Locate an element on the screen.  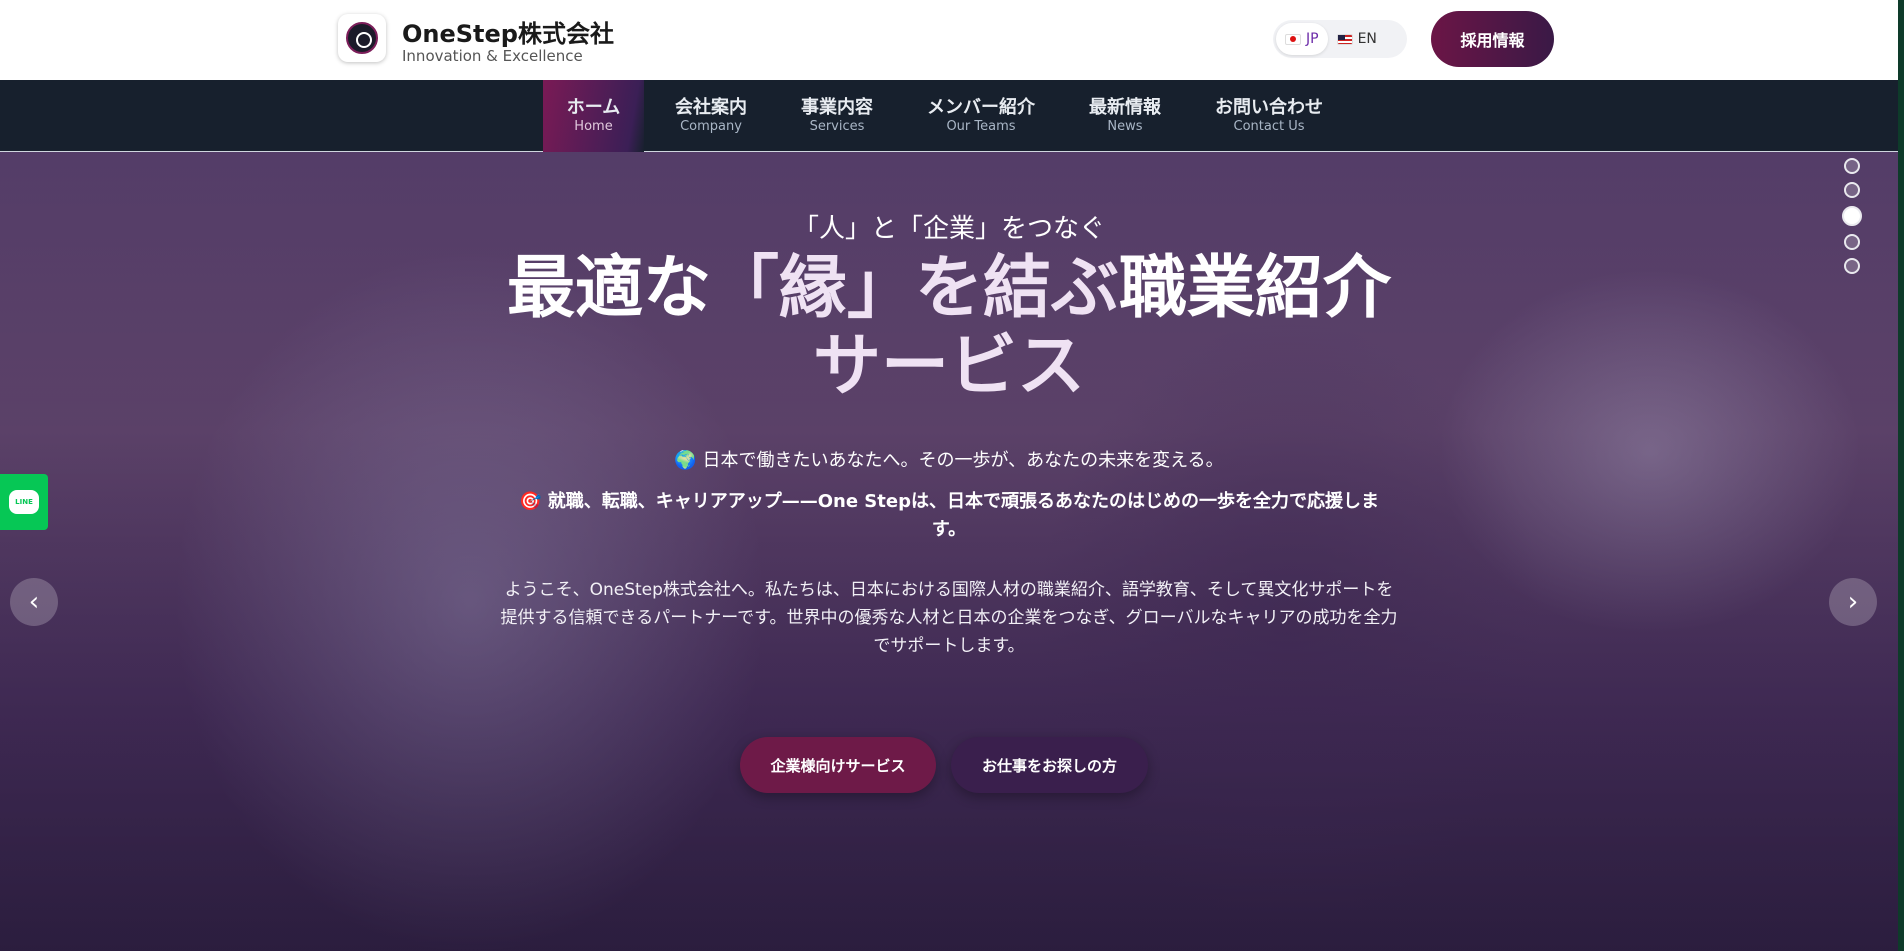
language-switcher: JP EN is located at coordinates (1340, 39).